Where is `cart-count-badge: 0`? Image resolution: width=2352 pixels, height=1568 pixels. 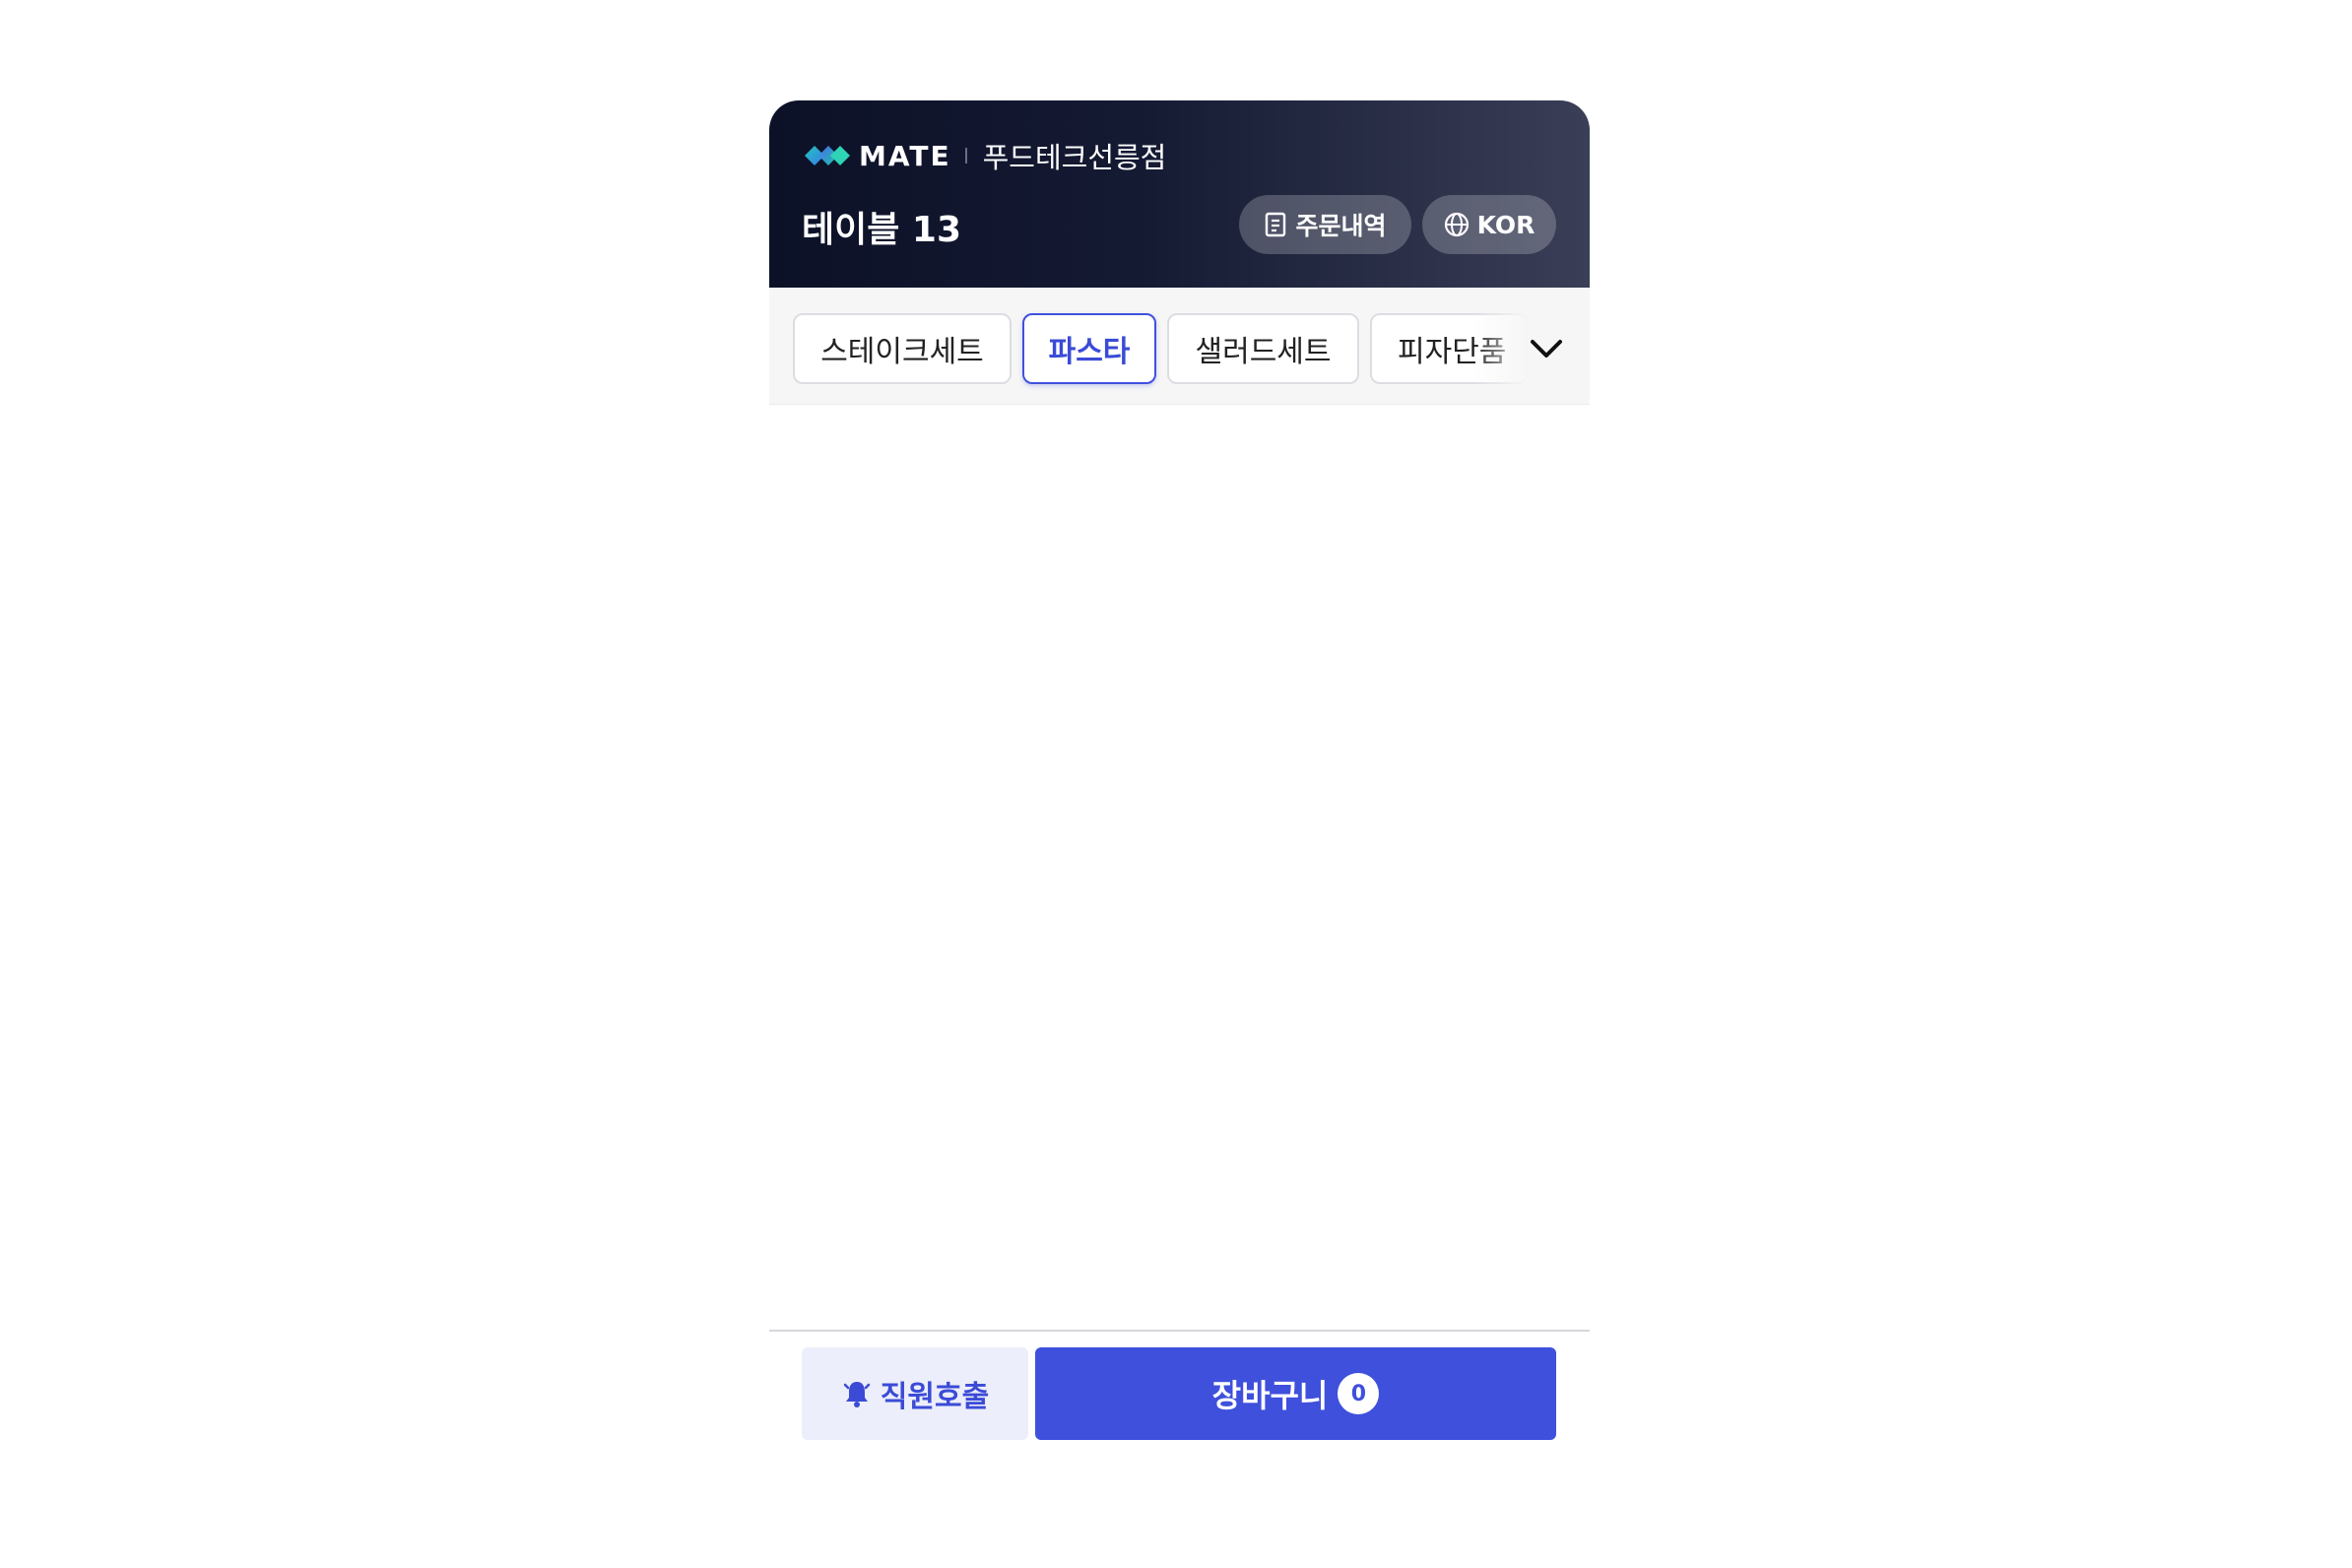 cart-count-badge: 0 is located at coordinates (1359, 1394).